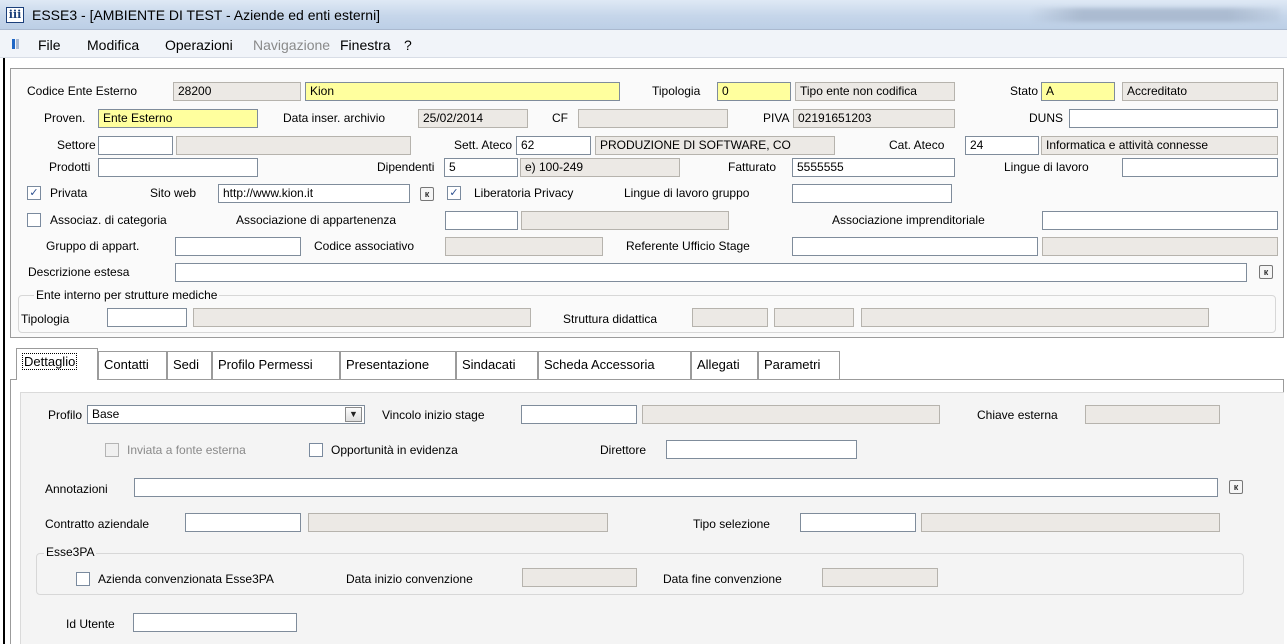  Describe the element at coordinates (1017, 415) in the screenshot. I see `chiave-label: Chiave esterna` at that location.